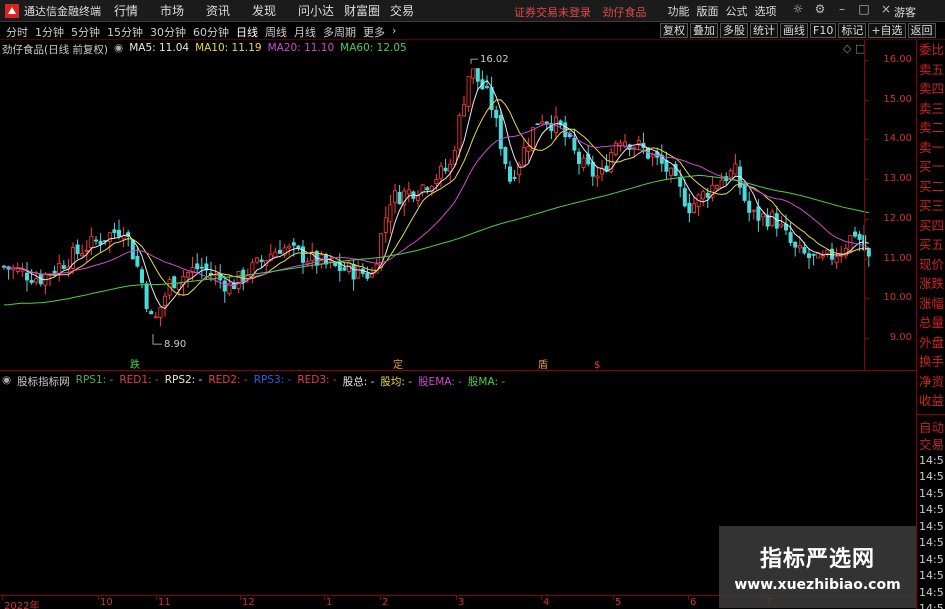 The width and height of the screenshot is (945, 609). Describe the element at coordinates (247, 32) in the screenshot. I see `period-6: 日线` at that location.